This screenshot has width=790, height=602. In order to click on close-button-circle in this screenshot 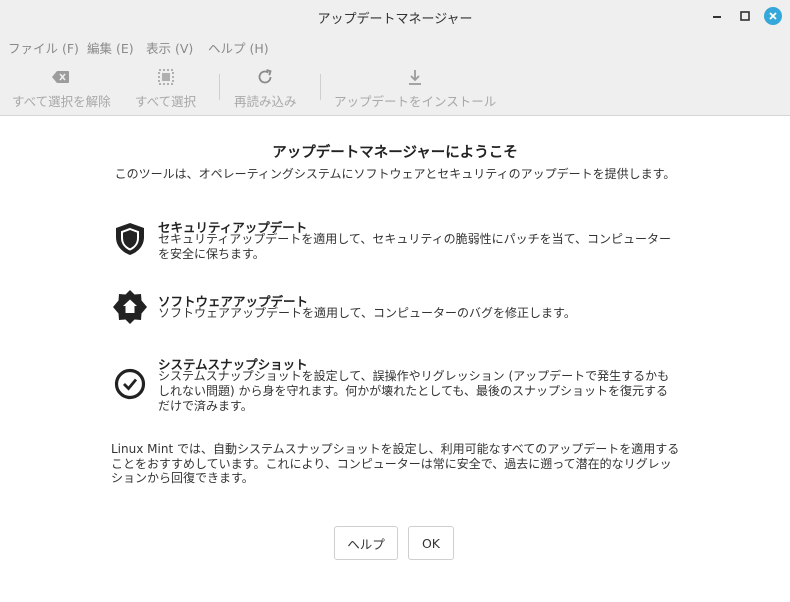, I will do `click(773, 16)`.